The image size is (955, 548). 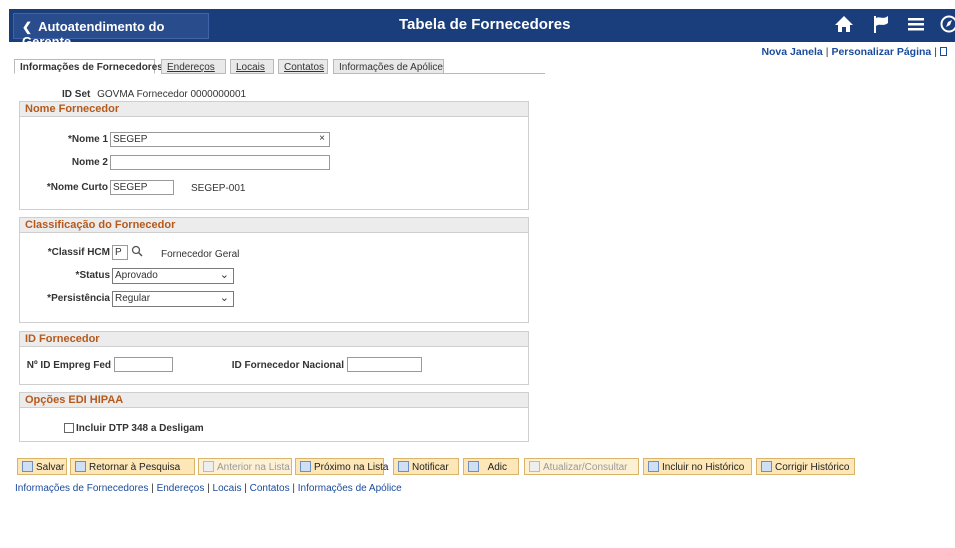 What do you see at coordinates (89, 162) in the screenshot?
I see `nome2-label: Nome 2` at bounding box center [89, 162].